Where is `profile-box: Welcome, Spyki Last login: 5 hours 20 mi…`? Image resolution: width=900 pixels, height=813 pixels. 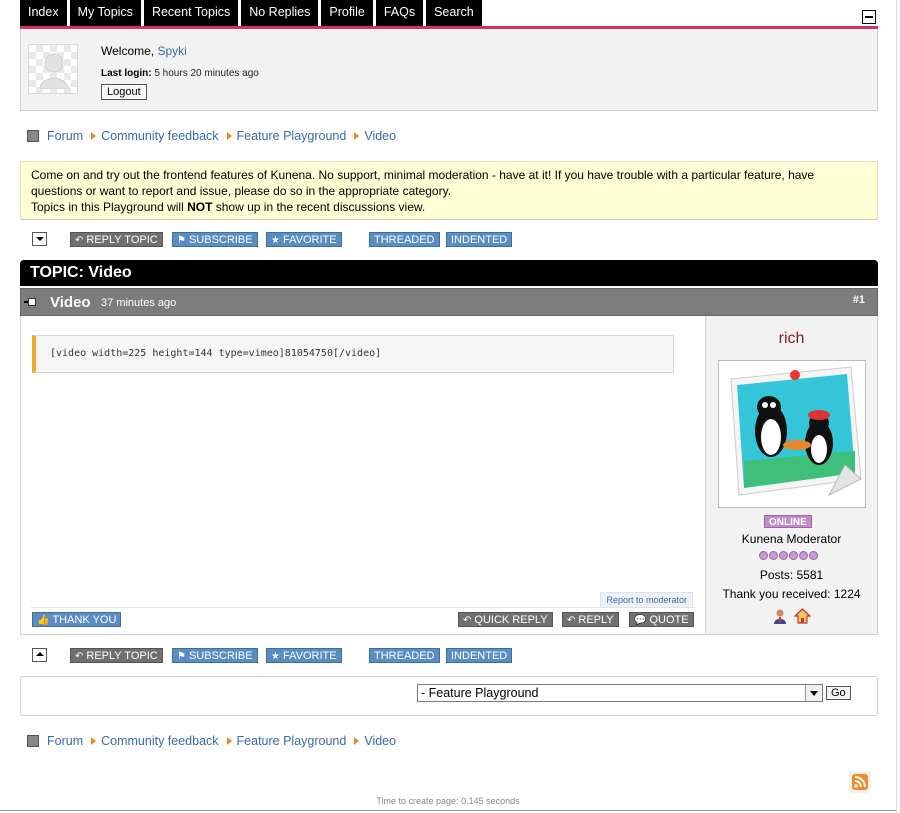
profile-box: Welcome, Spyki Last login: 5 hours 20 mi… is located at coordinates (449, 70).